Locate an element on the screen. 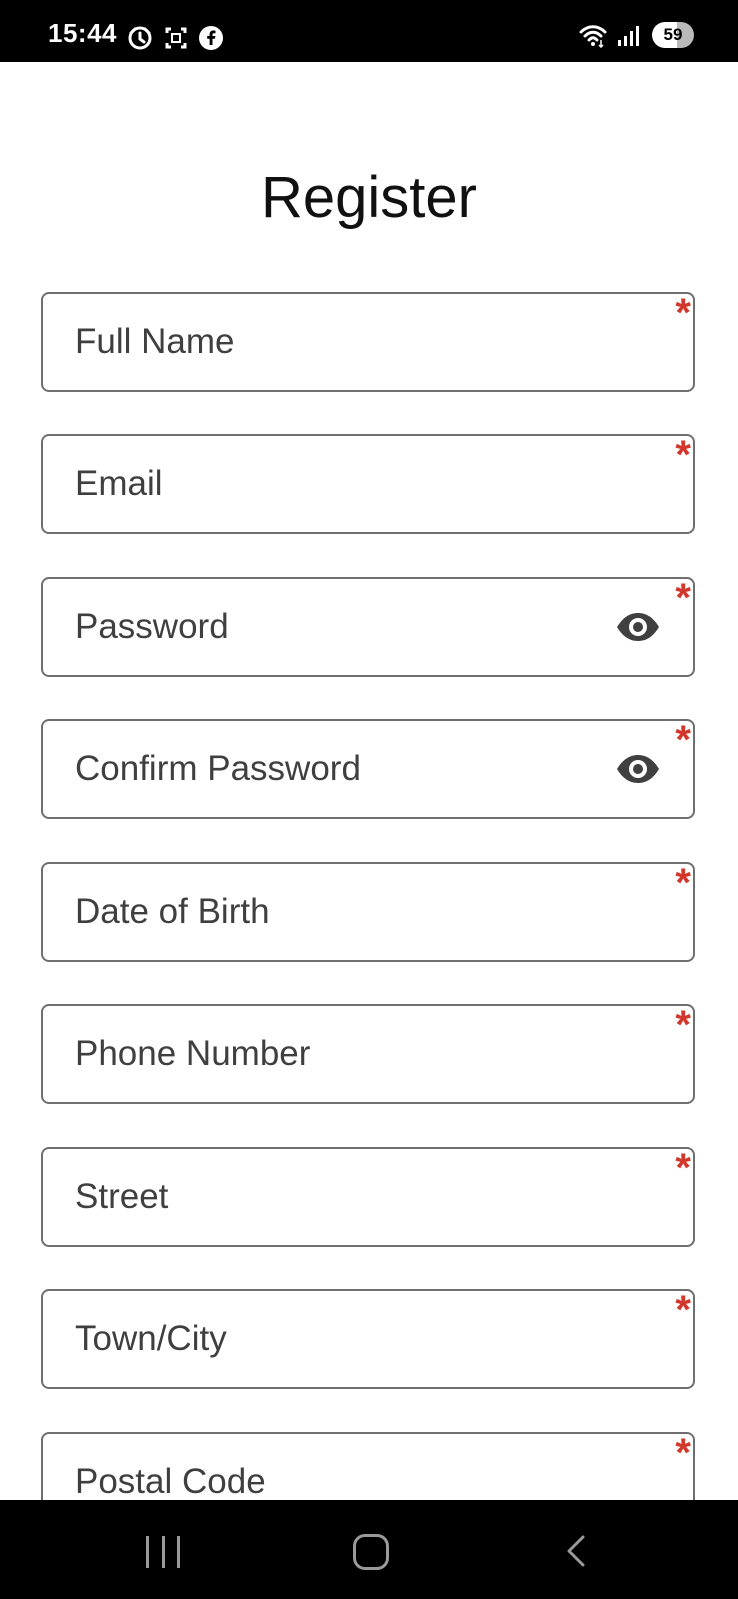 The image size is (738, 1599). status-icons-left is located at coordinates (175, 38).